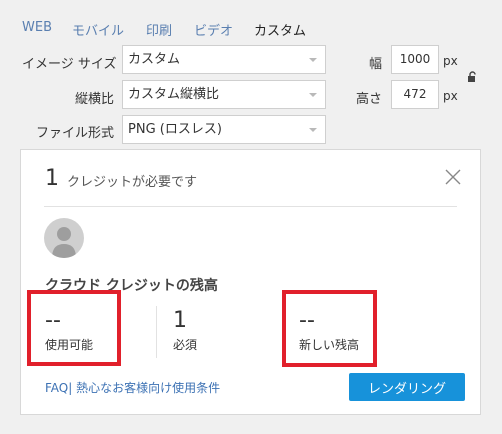 This screenshot has height=434, width=502. What do you see at coordinates (74, 133) in the screenshot?
I see `file-format-label: ファイル形式` at bounding box center [74, 133].